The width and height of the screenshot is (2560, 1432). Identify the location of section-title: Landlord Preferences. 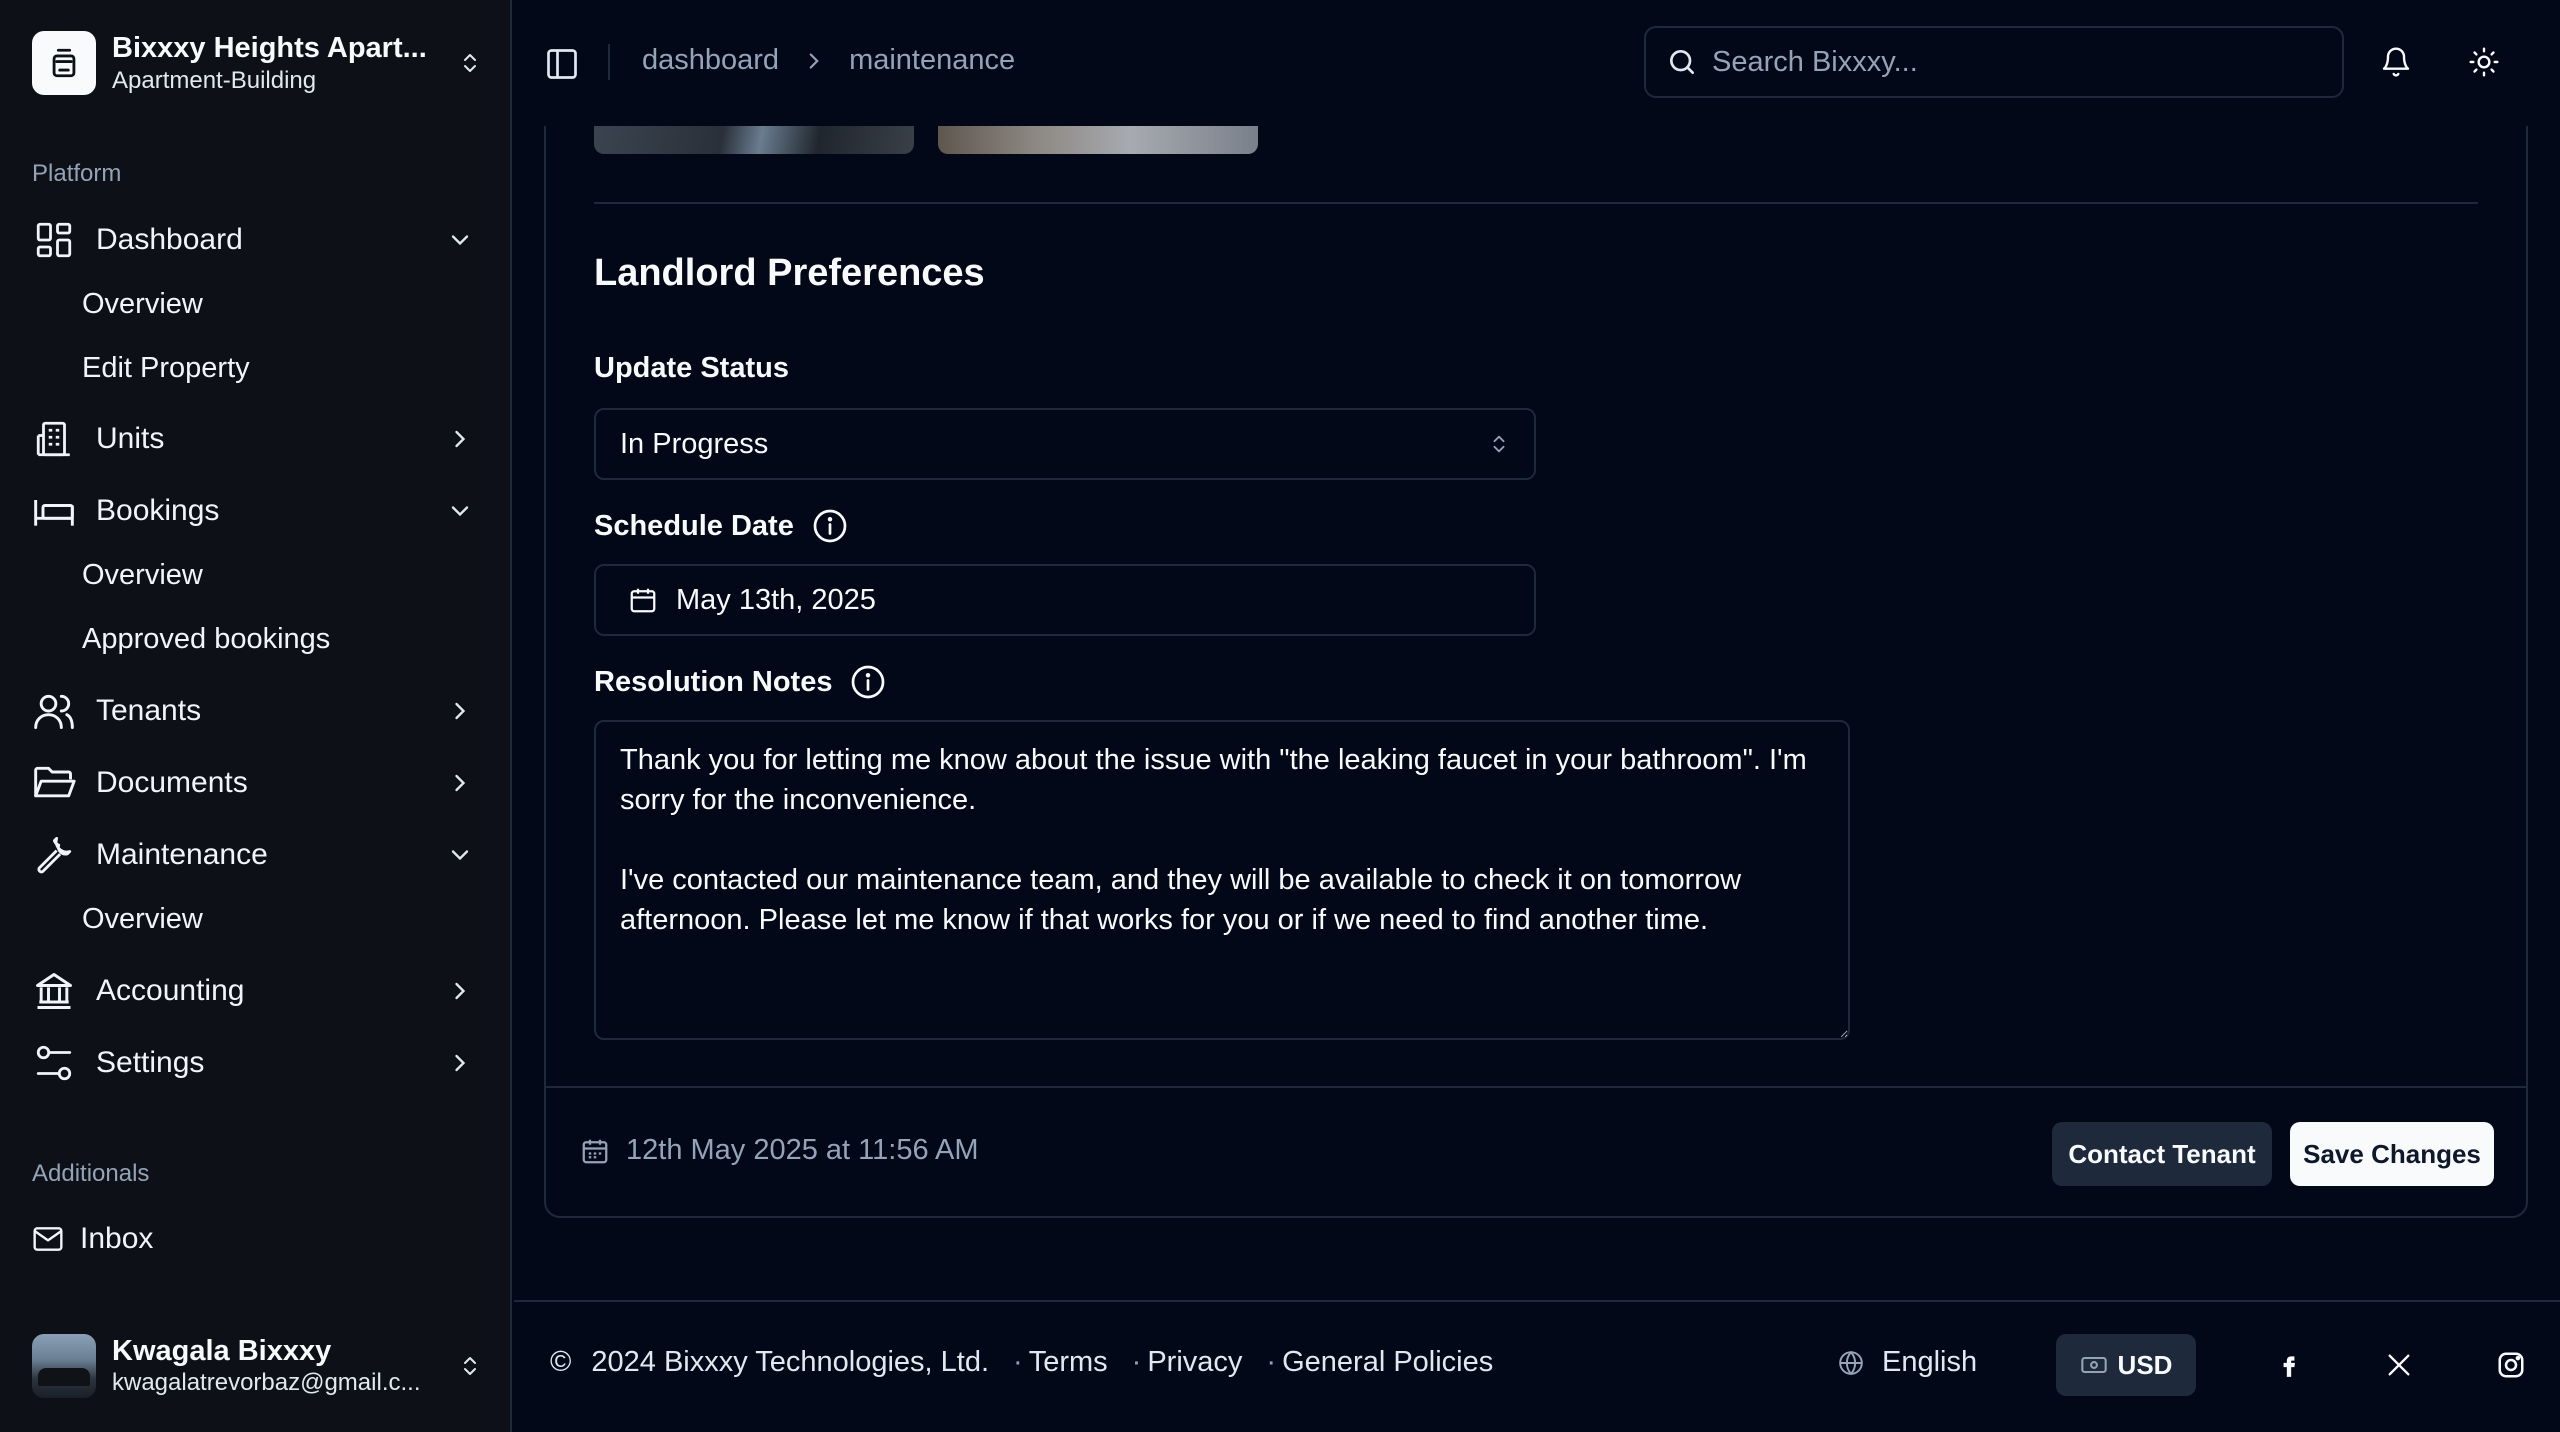
(789, 273).